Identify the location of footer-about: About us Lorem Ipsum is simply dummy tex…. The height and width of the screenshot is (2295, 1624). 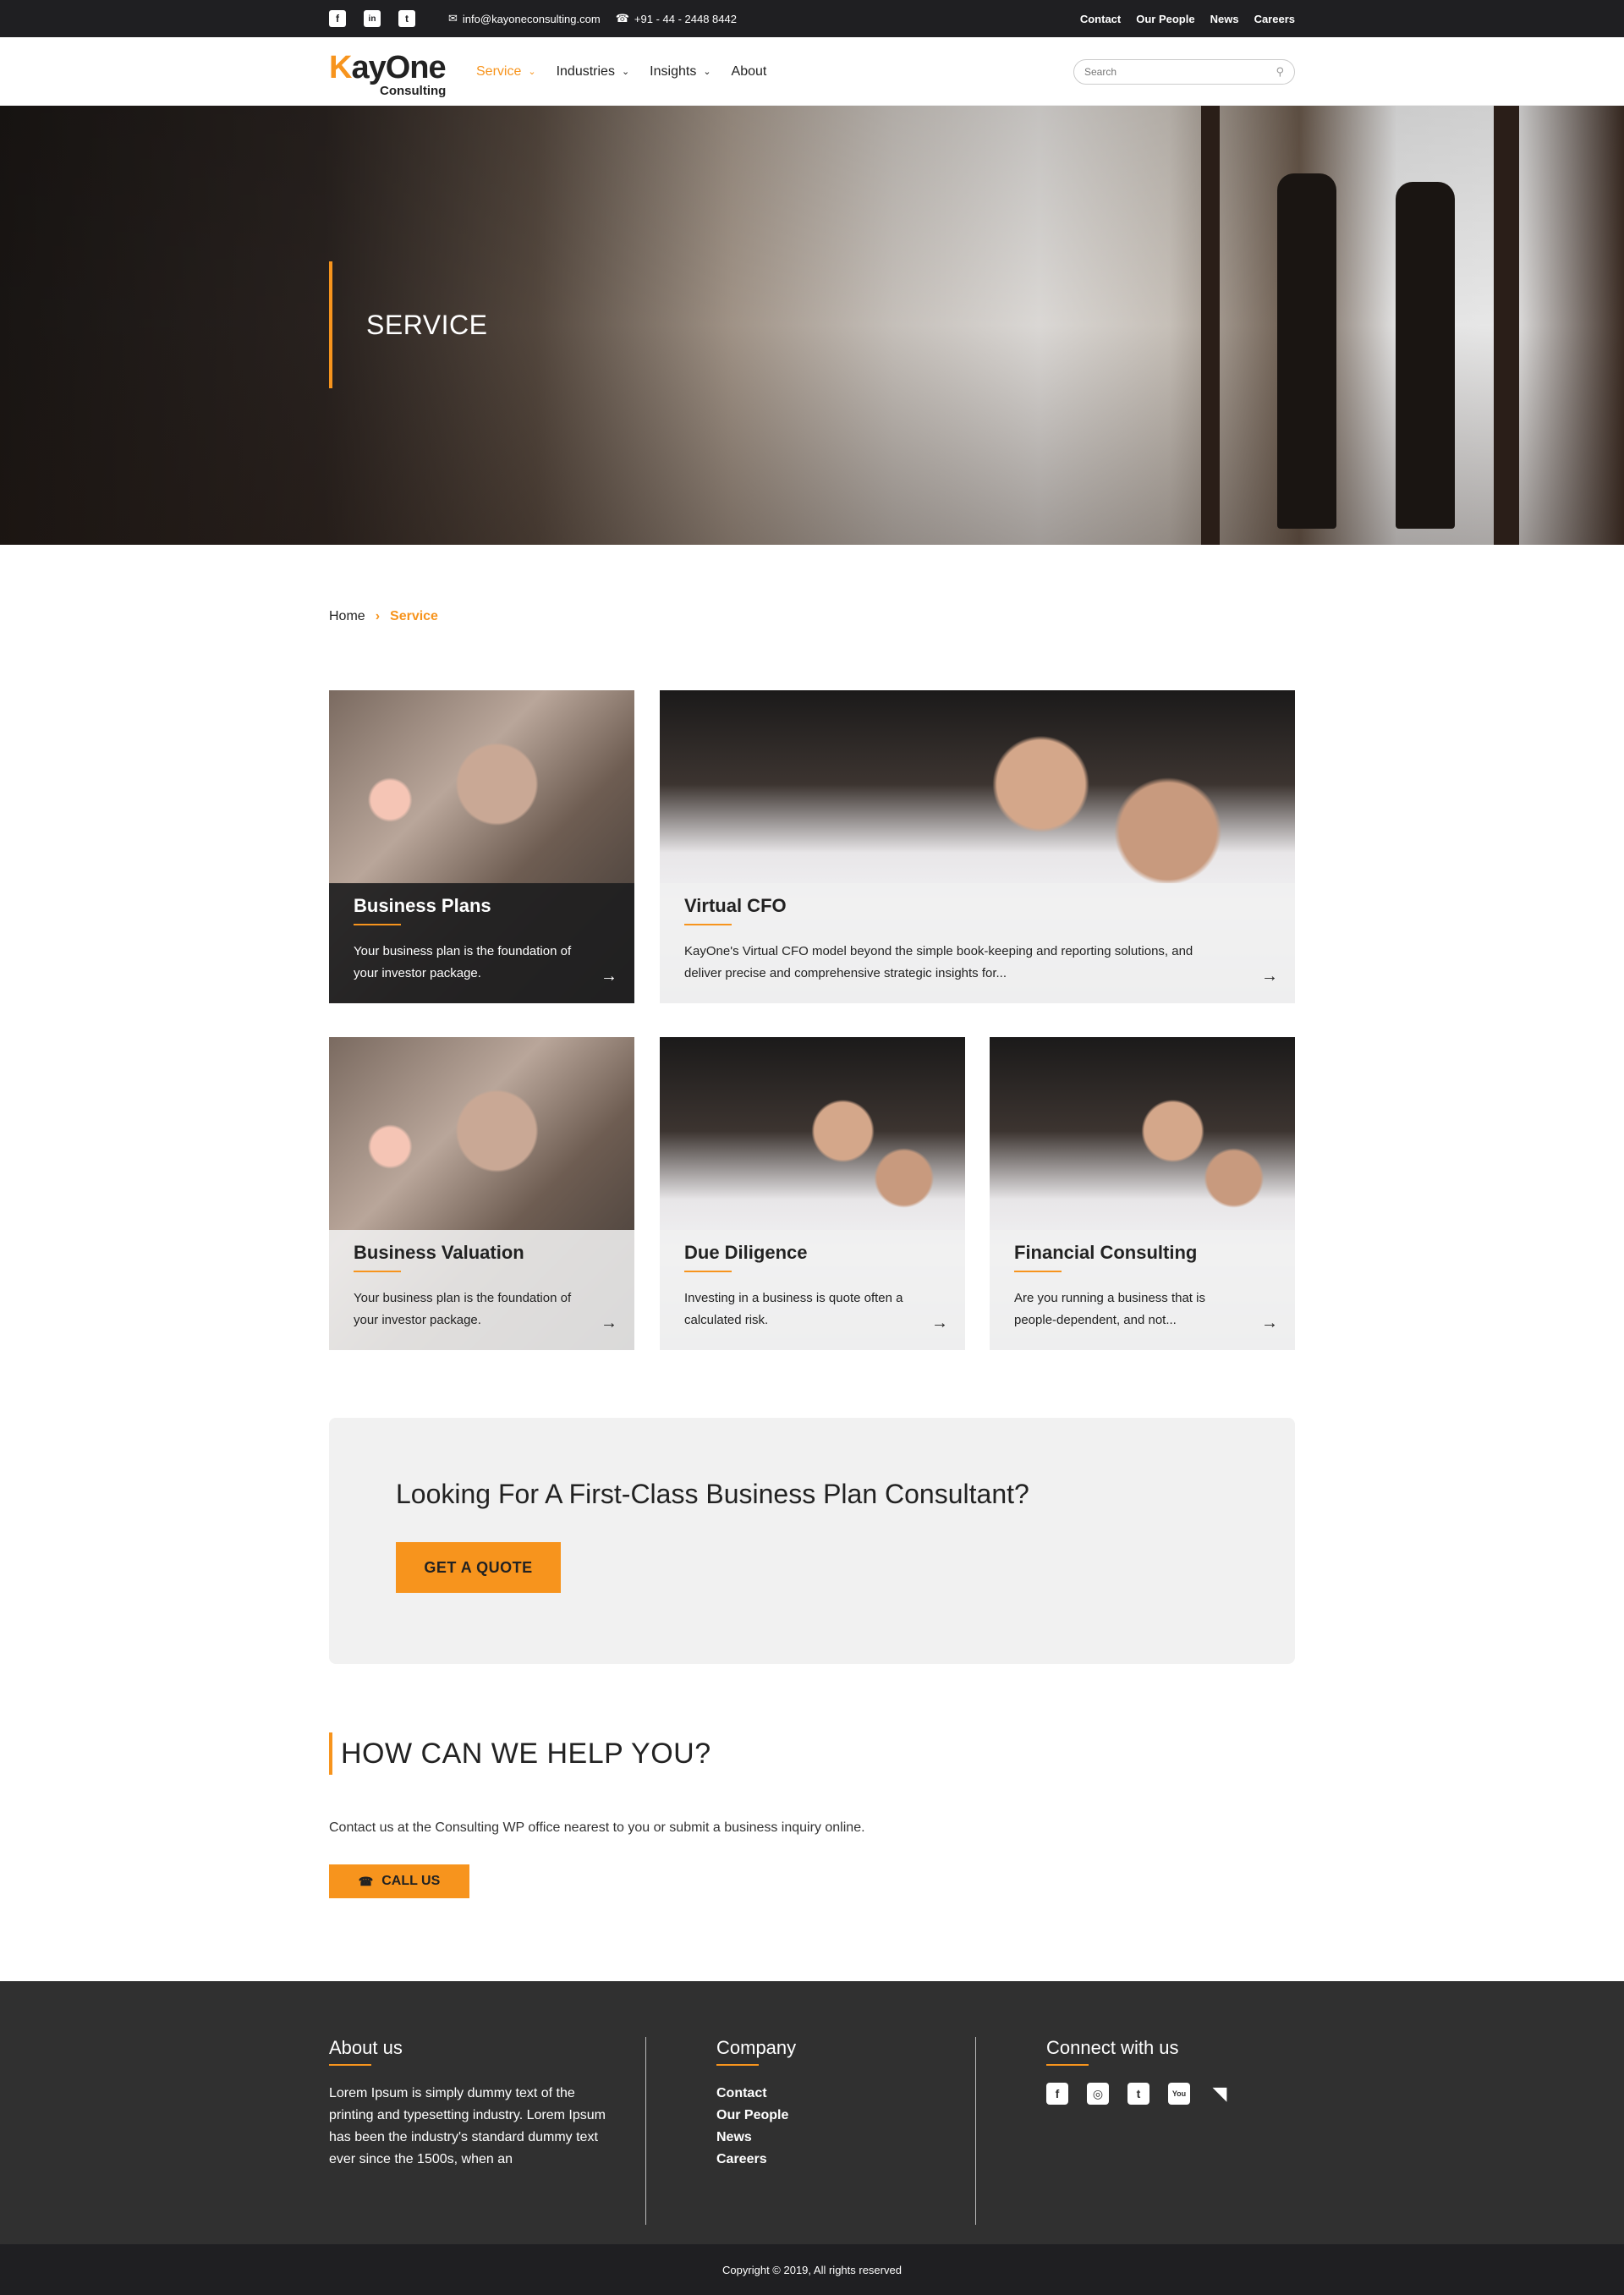
(473, 2104).